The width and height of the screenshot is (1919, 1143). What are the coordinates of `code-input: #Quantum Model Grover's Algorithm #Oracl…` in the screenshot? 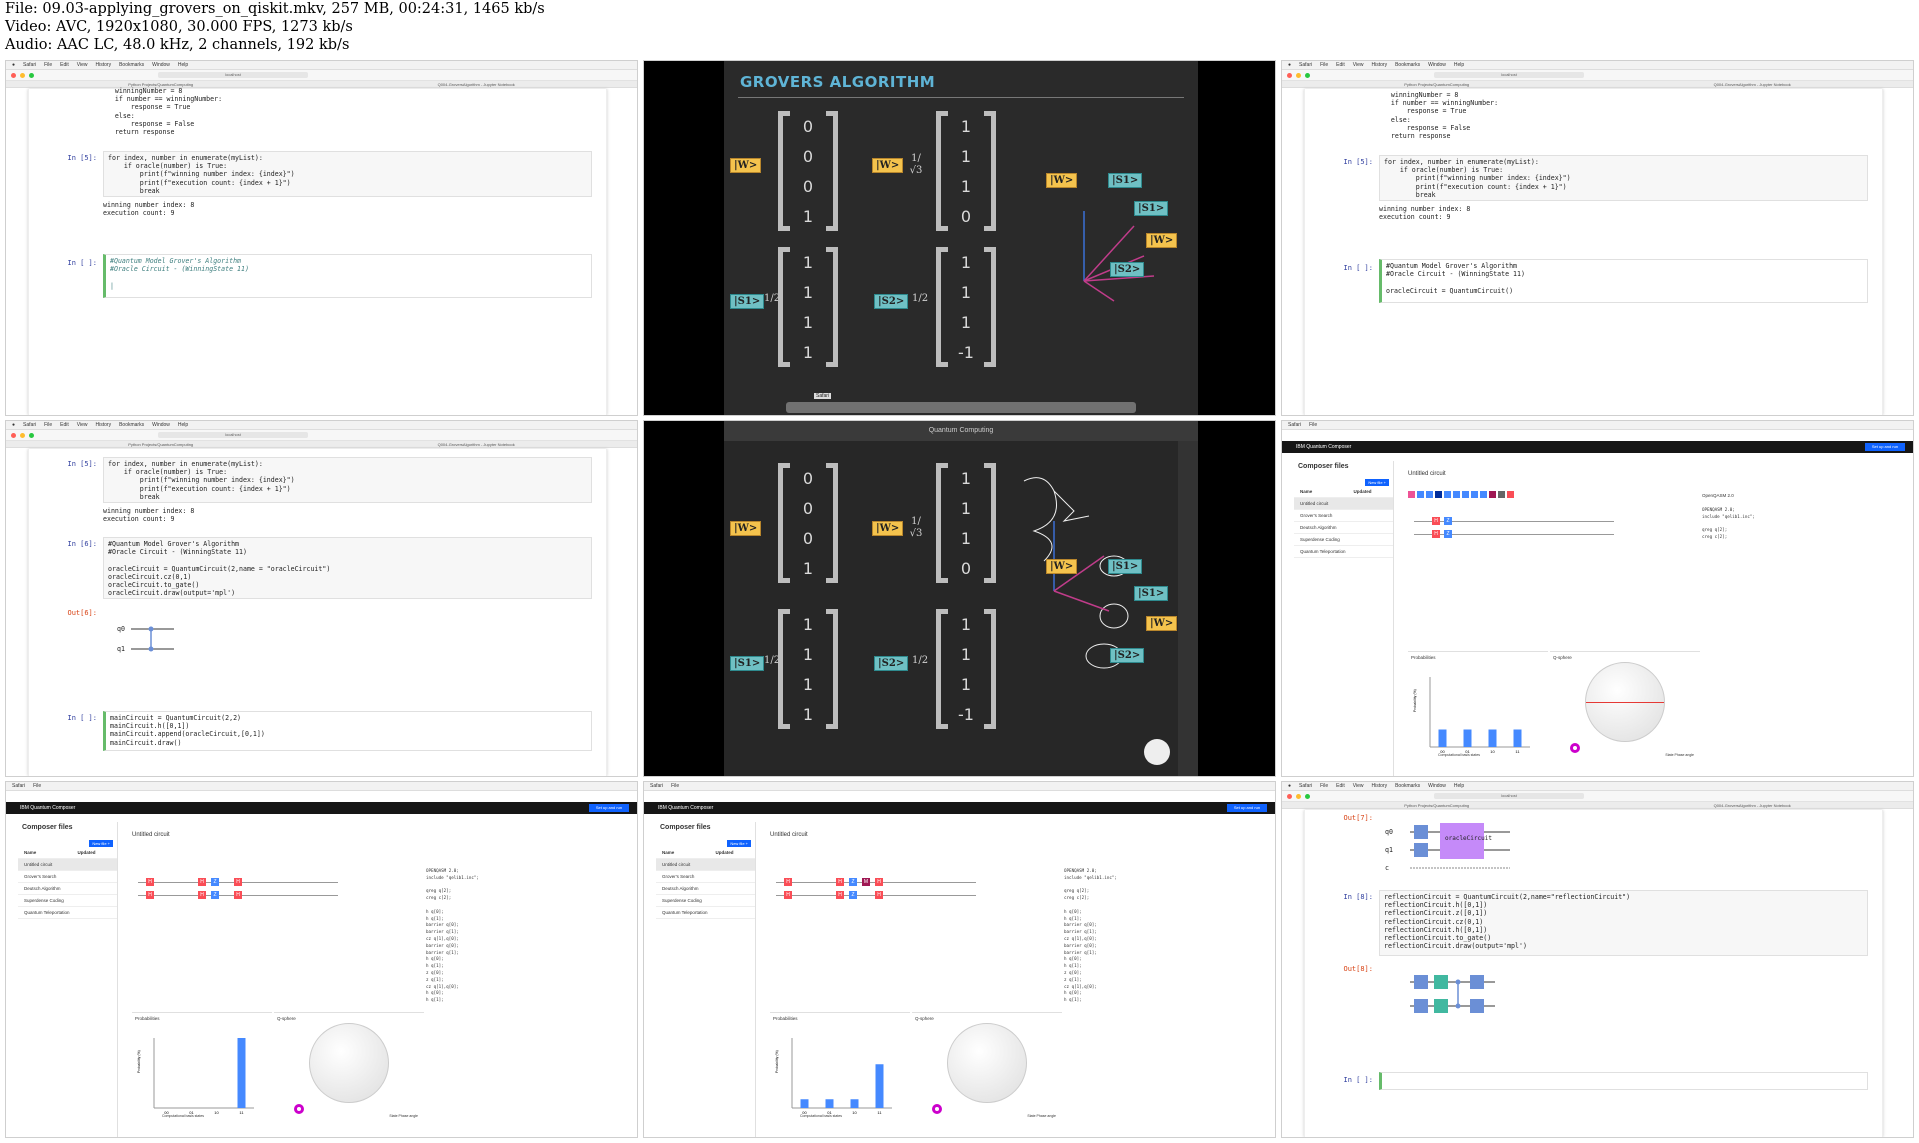 It's located at (347, 568).